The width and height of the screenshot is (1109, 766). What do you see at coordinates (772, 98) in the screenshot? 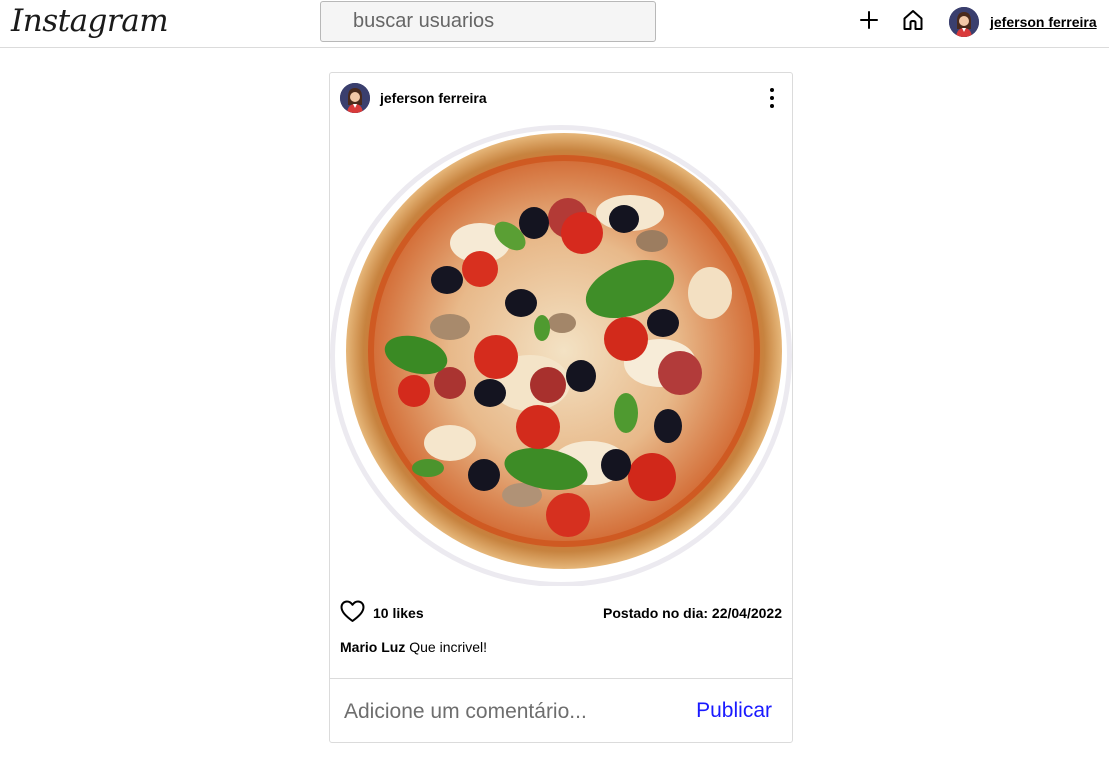
I see `more-vertical-icon` at bounding box center [772, 98].